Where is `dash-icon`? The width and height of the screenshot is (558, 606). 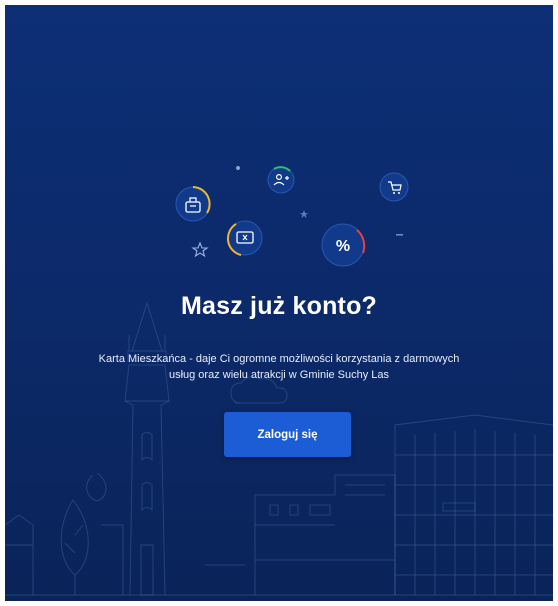 dash-icon is located at coordinates (399, 235).